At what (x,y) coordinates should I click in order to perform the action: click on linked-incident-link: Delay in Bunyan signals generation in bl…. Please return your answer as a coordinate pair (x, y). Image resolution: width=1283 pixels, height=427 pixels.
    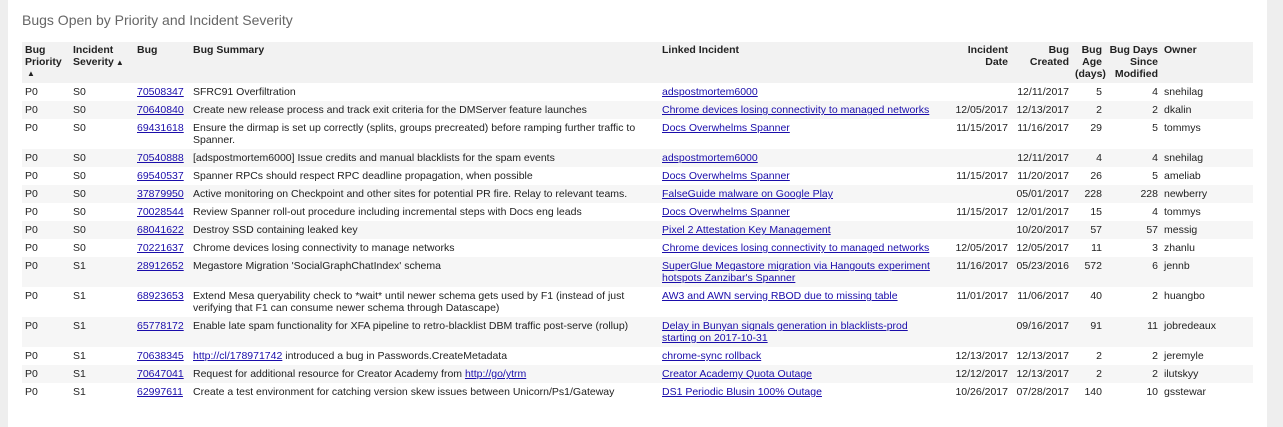
    Looking at the image, I should click on (785, 332).